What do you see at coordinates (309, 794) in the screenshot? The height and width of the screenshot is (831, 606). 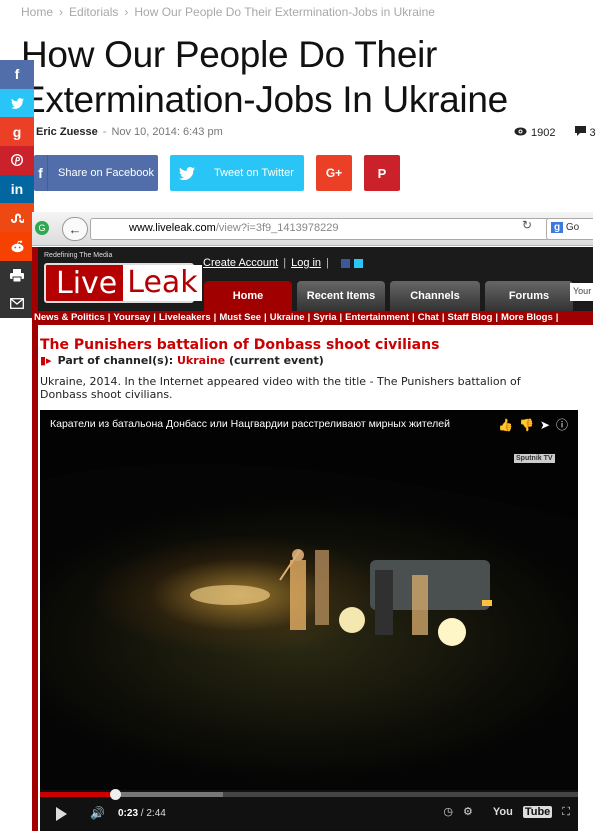 I see `video-progress-bar` at bounding box center [309, 794].